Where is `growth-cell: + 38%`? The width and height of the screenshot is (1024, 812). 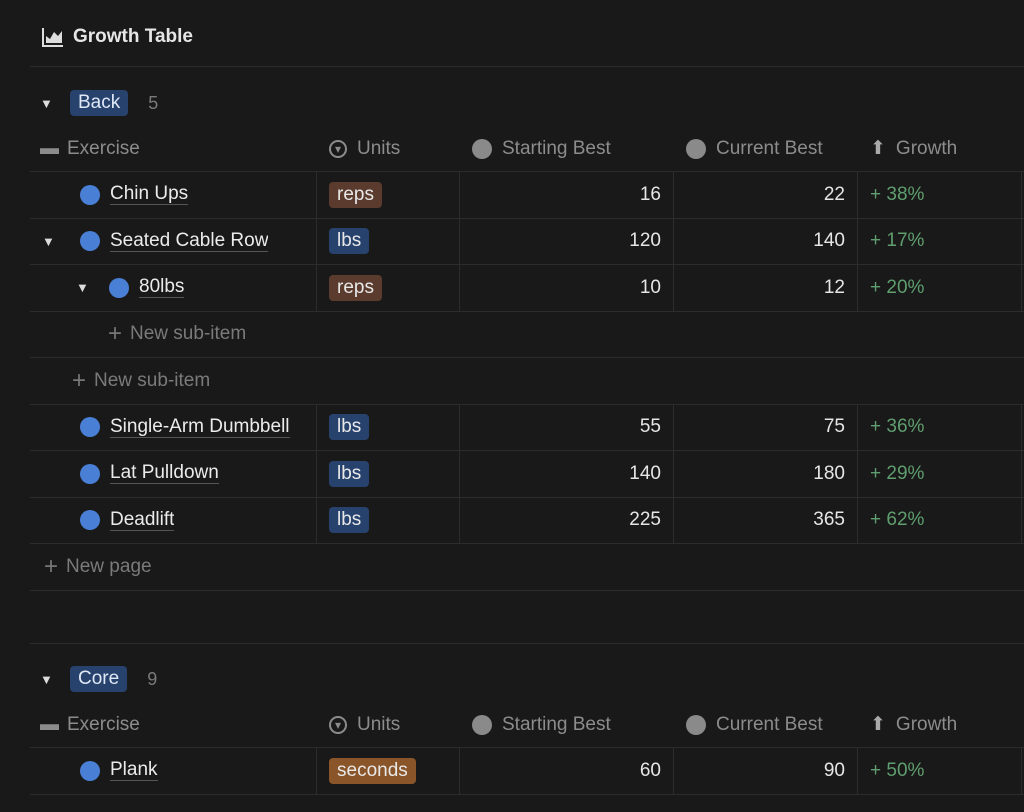
growth-cell: + 38% is located at coordinates (940, 195).